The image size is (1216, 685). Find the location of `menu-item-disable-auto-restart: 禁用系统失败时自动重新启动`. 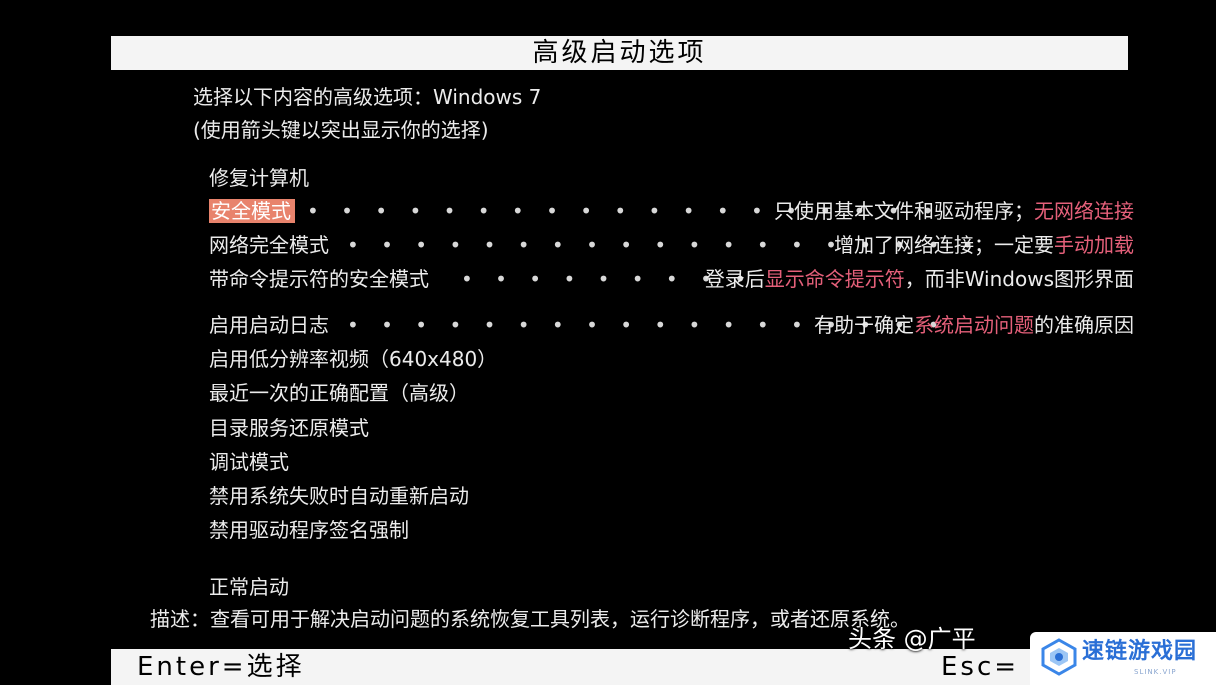

menu-item-disable-auto-restart: 禁用系统失败时自动重新启动 is located at coordinates (339, 496).